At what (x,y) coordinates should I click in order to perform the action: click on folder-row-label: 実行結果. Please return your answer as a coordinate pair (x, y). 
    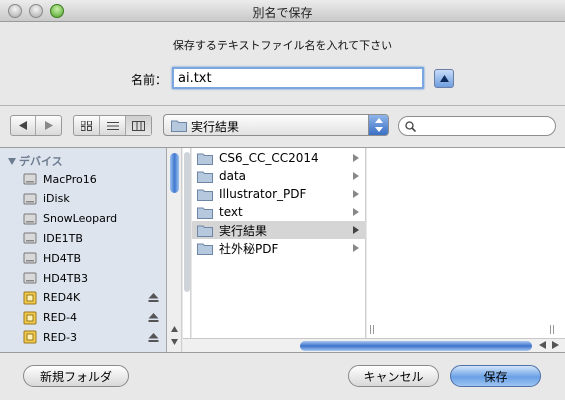
    Looking at the image, I should click on (243, 230).